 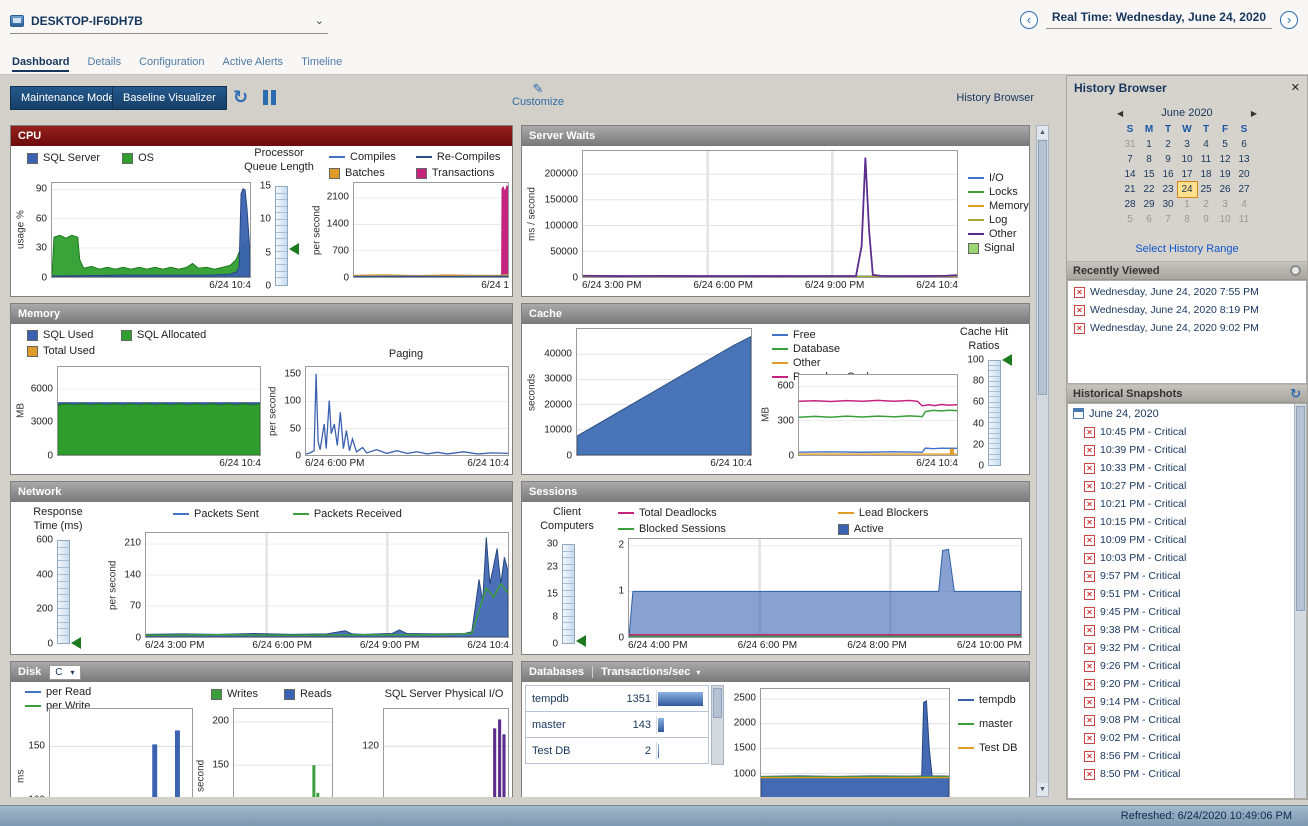 I want to click on scroll-down-icon: ▼, so click(x=1042, y=789).